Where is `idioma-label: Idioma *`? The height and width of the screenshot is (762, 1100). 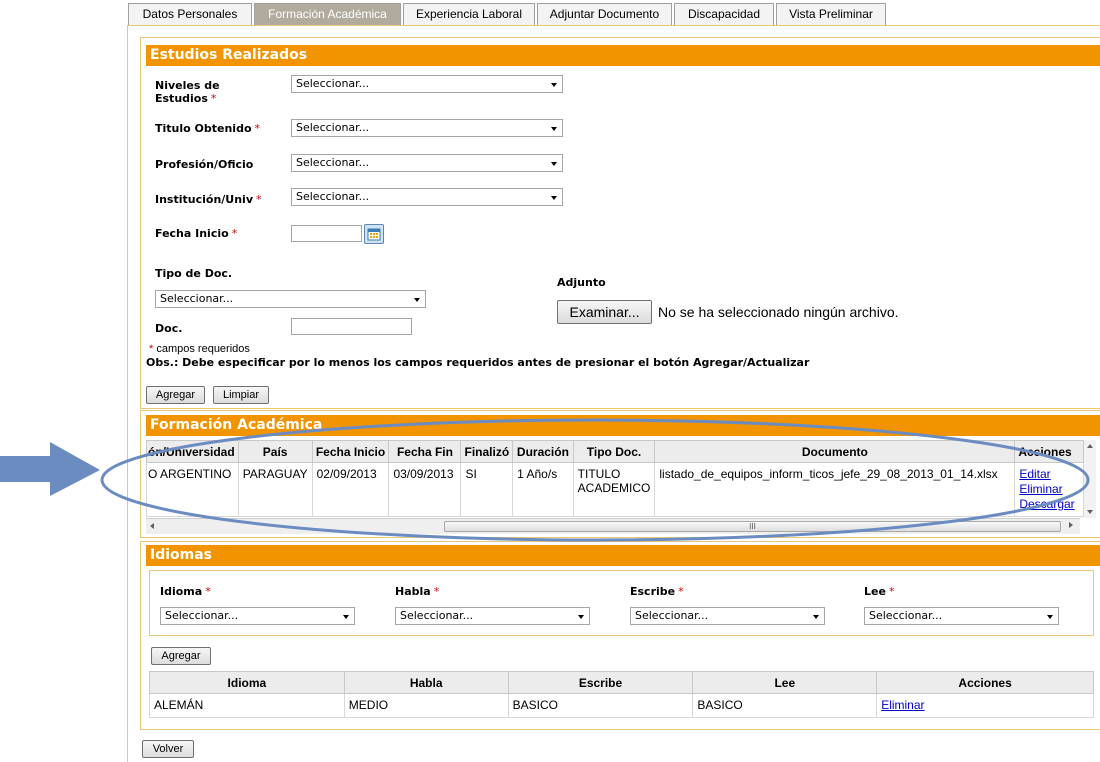
idioma-label: Idioma * is located at coordinates (185, 591).